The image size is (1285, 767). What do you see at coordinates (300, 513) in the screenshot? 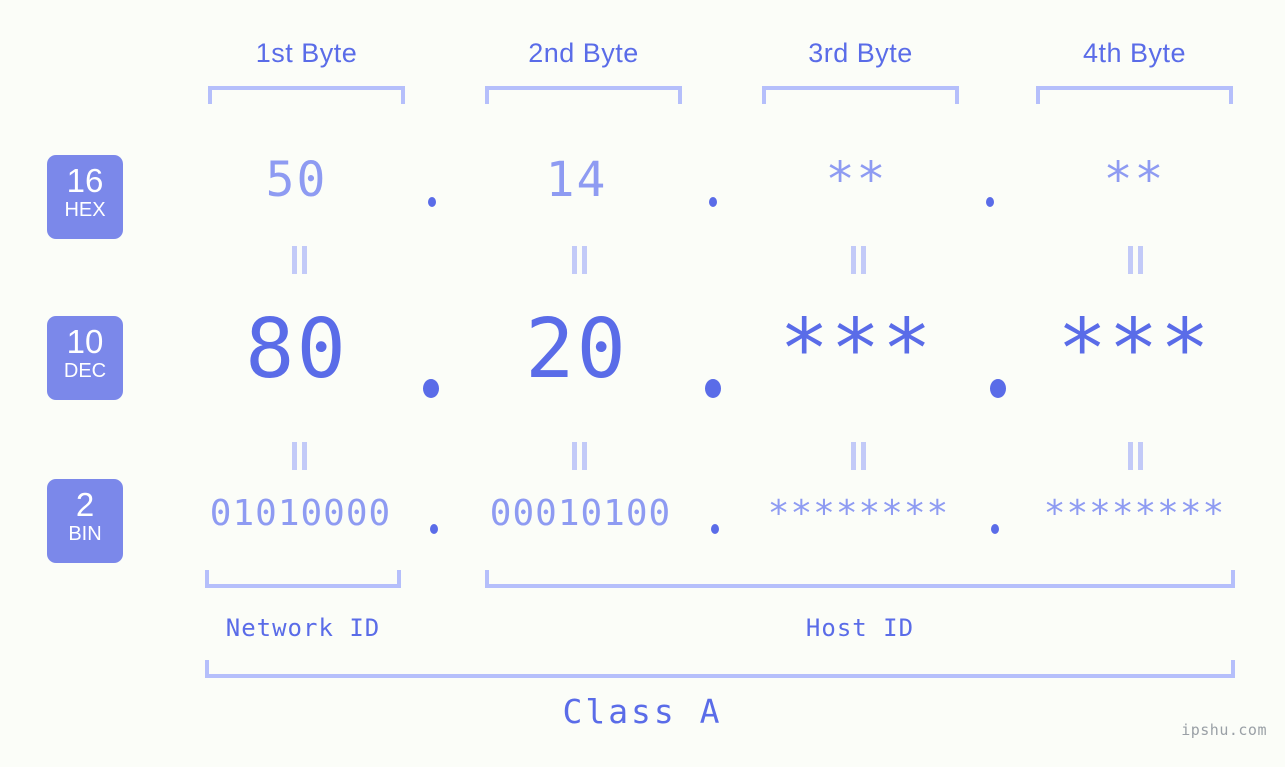
I see `bin-byte-1-value: 01010000` at bounding box center [300, 513].